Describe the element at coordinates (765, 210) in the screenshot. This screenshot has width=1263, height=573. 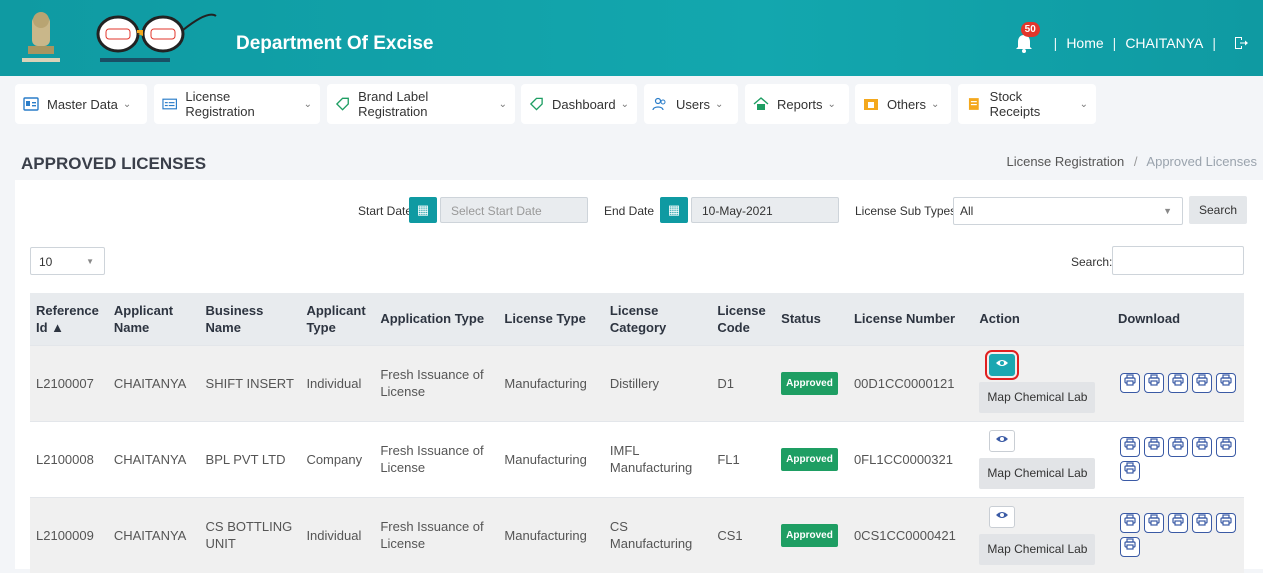
I see `end-date-input: 10-May-2021` at that location.